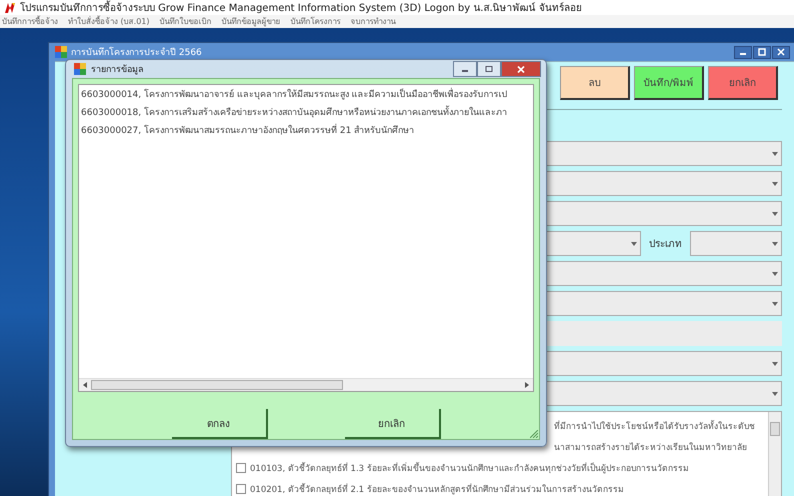  I want to click on menu-item: ทำใบสั่งซื้อจ้าง (บส.01), so click(109, 21).